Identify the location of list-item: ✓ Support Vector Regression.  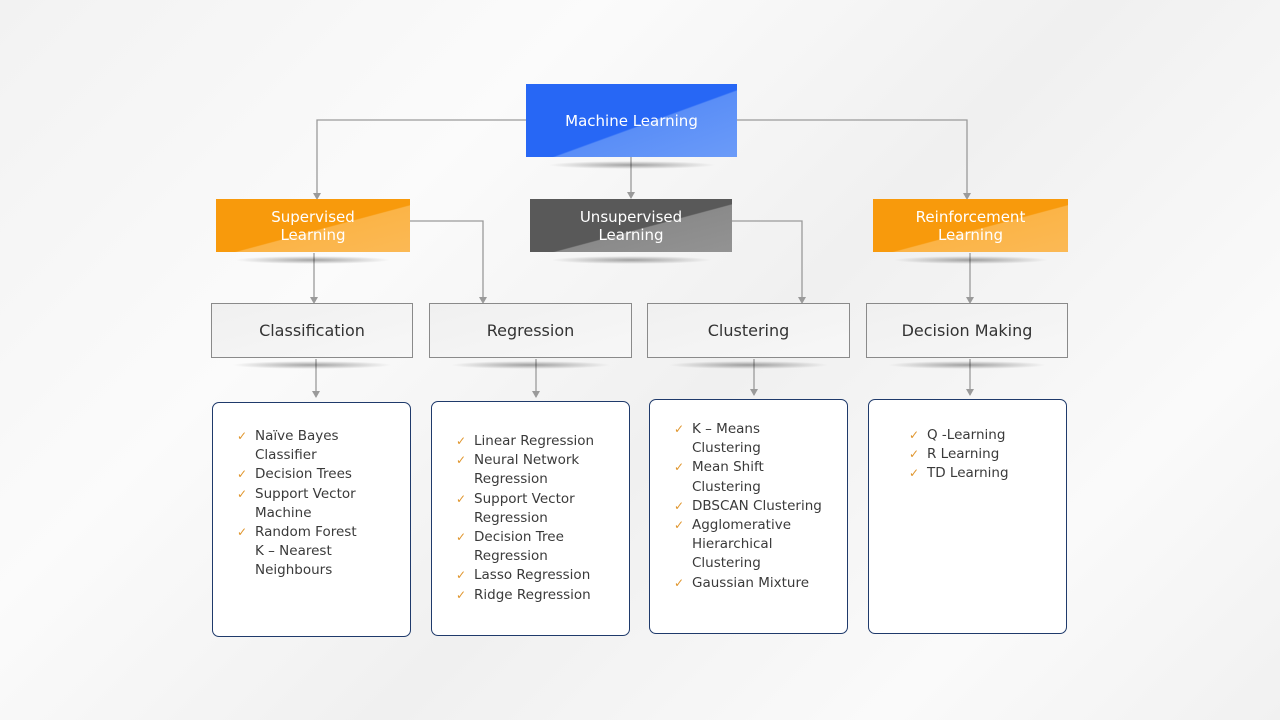
(542, 509).